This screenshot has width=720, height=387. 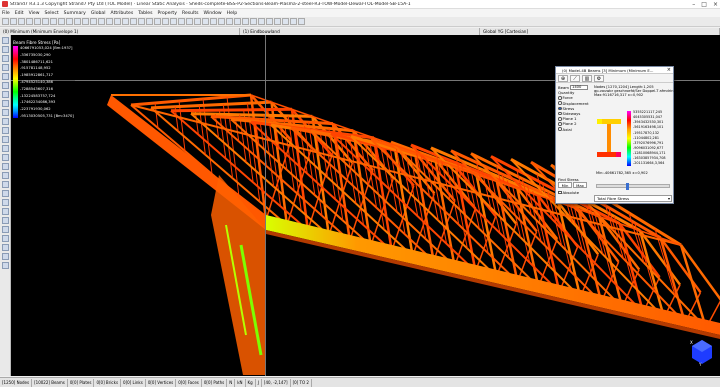 I want to click on close-button: ×, so click(x=715, y=4).